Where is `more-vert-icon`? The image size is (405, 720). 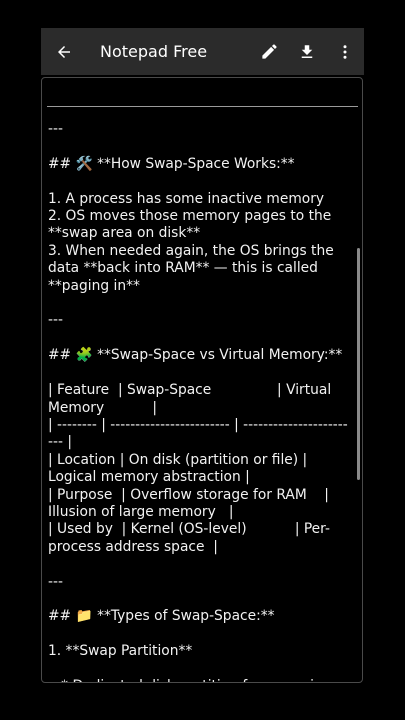
more-vert-icon is located at coordinates (345, 51).